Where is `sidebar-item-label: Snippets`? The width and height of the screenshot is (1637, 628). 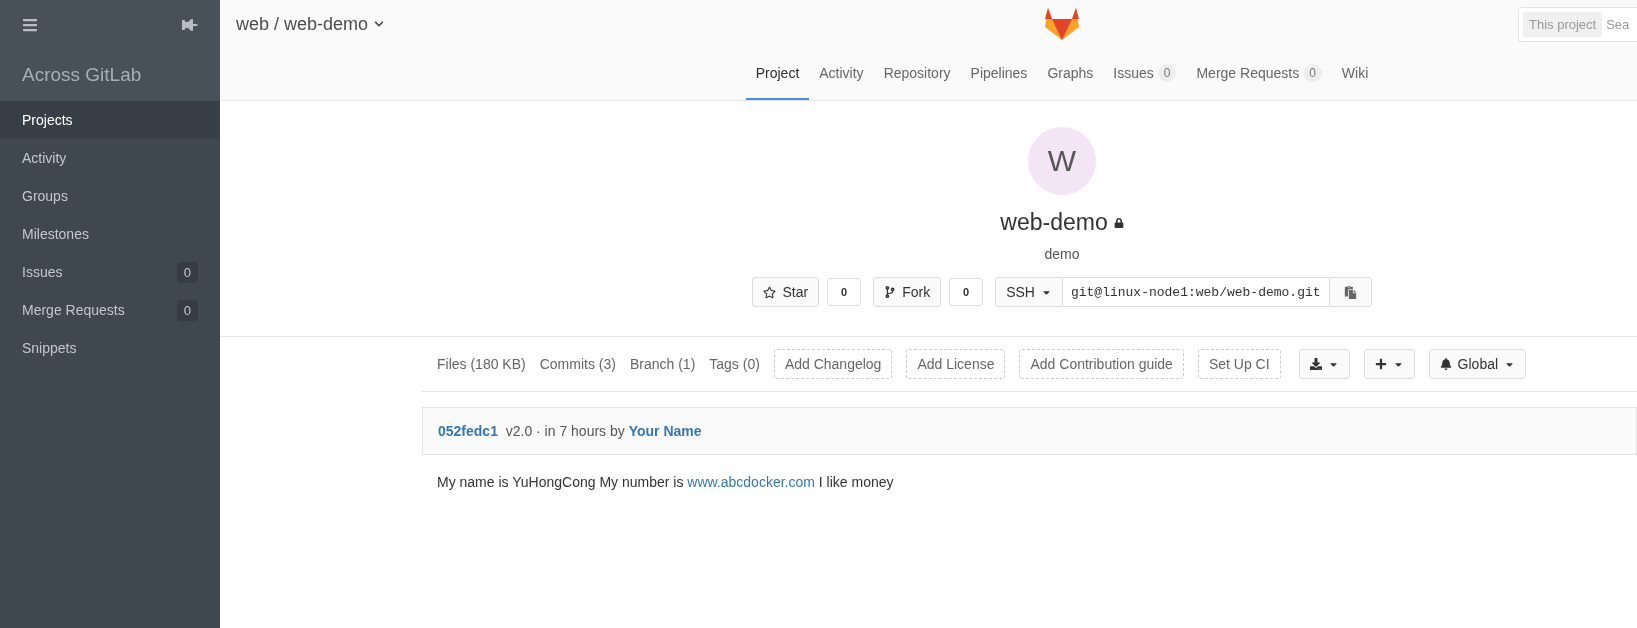
sidebar-item-label: Snippets is located at coordinates (49, 348).